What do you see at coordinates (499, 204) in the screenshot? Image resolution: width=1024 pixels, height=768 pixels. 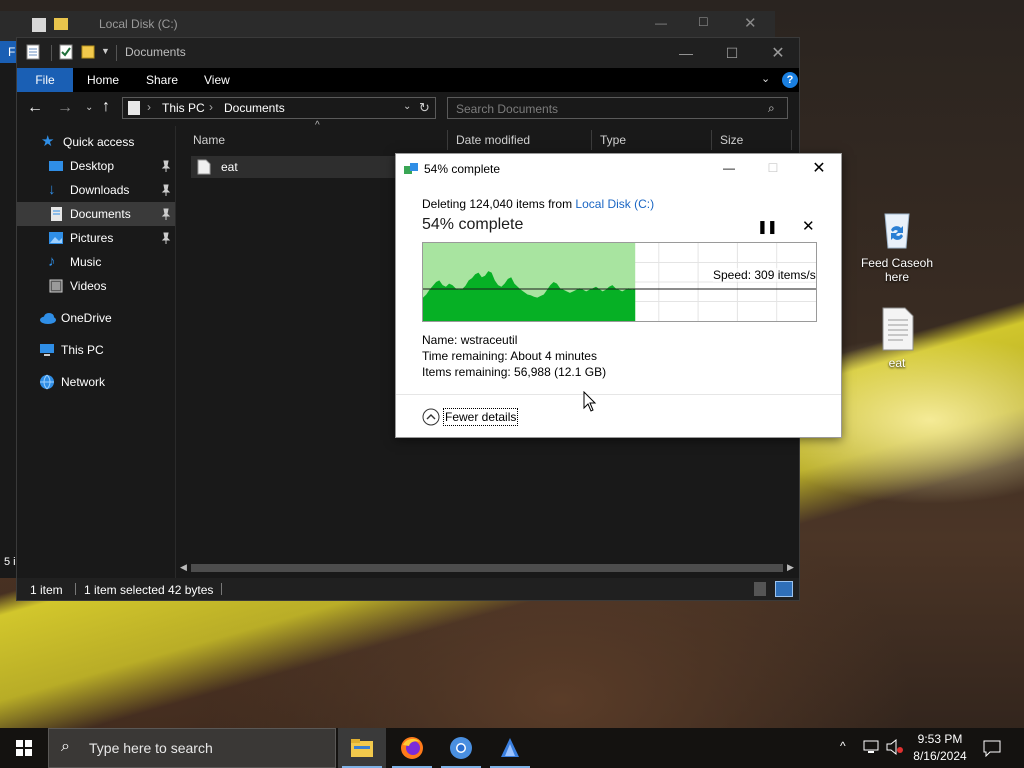 I see `deleting-text: Deleting 124,040 items from` at bounding box center [499, 204].